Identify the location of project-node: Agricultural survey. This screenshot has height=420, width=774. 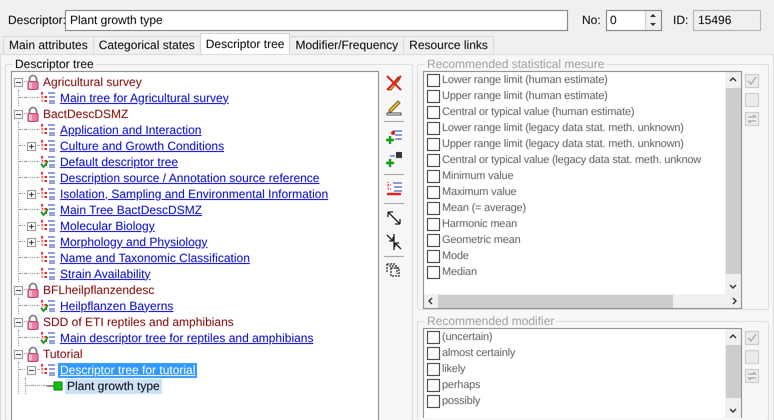
(92, 82).